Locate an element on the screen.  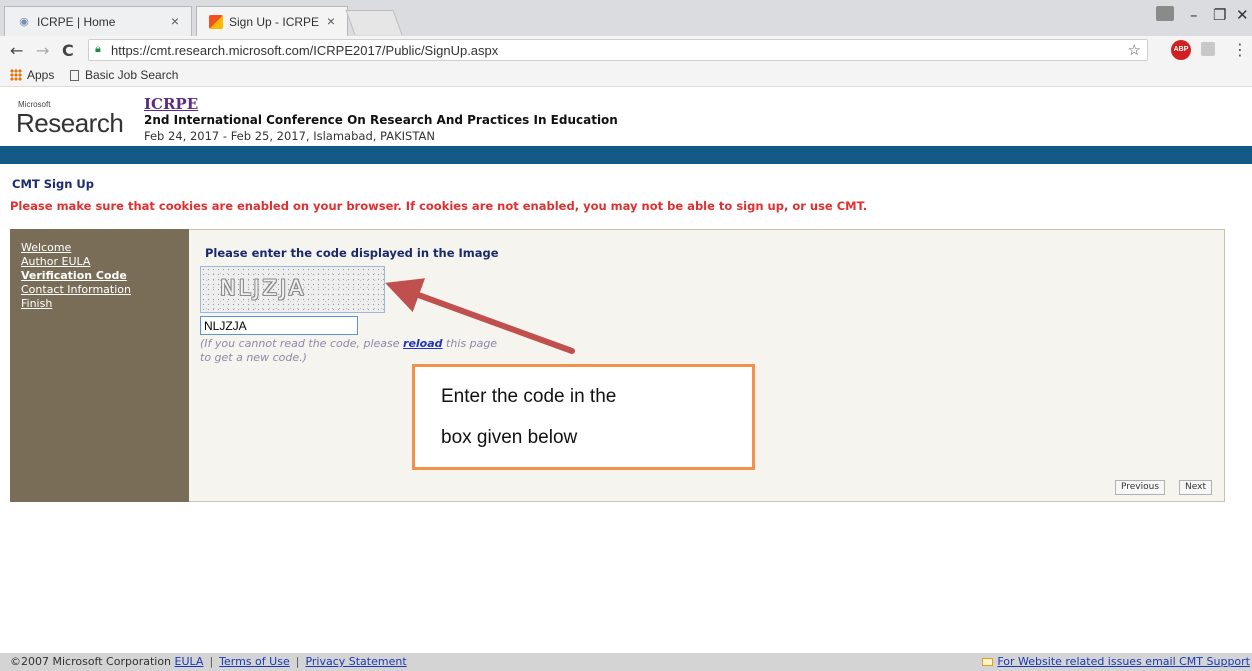
header-bar is located at coordinates (626, 155).